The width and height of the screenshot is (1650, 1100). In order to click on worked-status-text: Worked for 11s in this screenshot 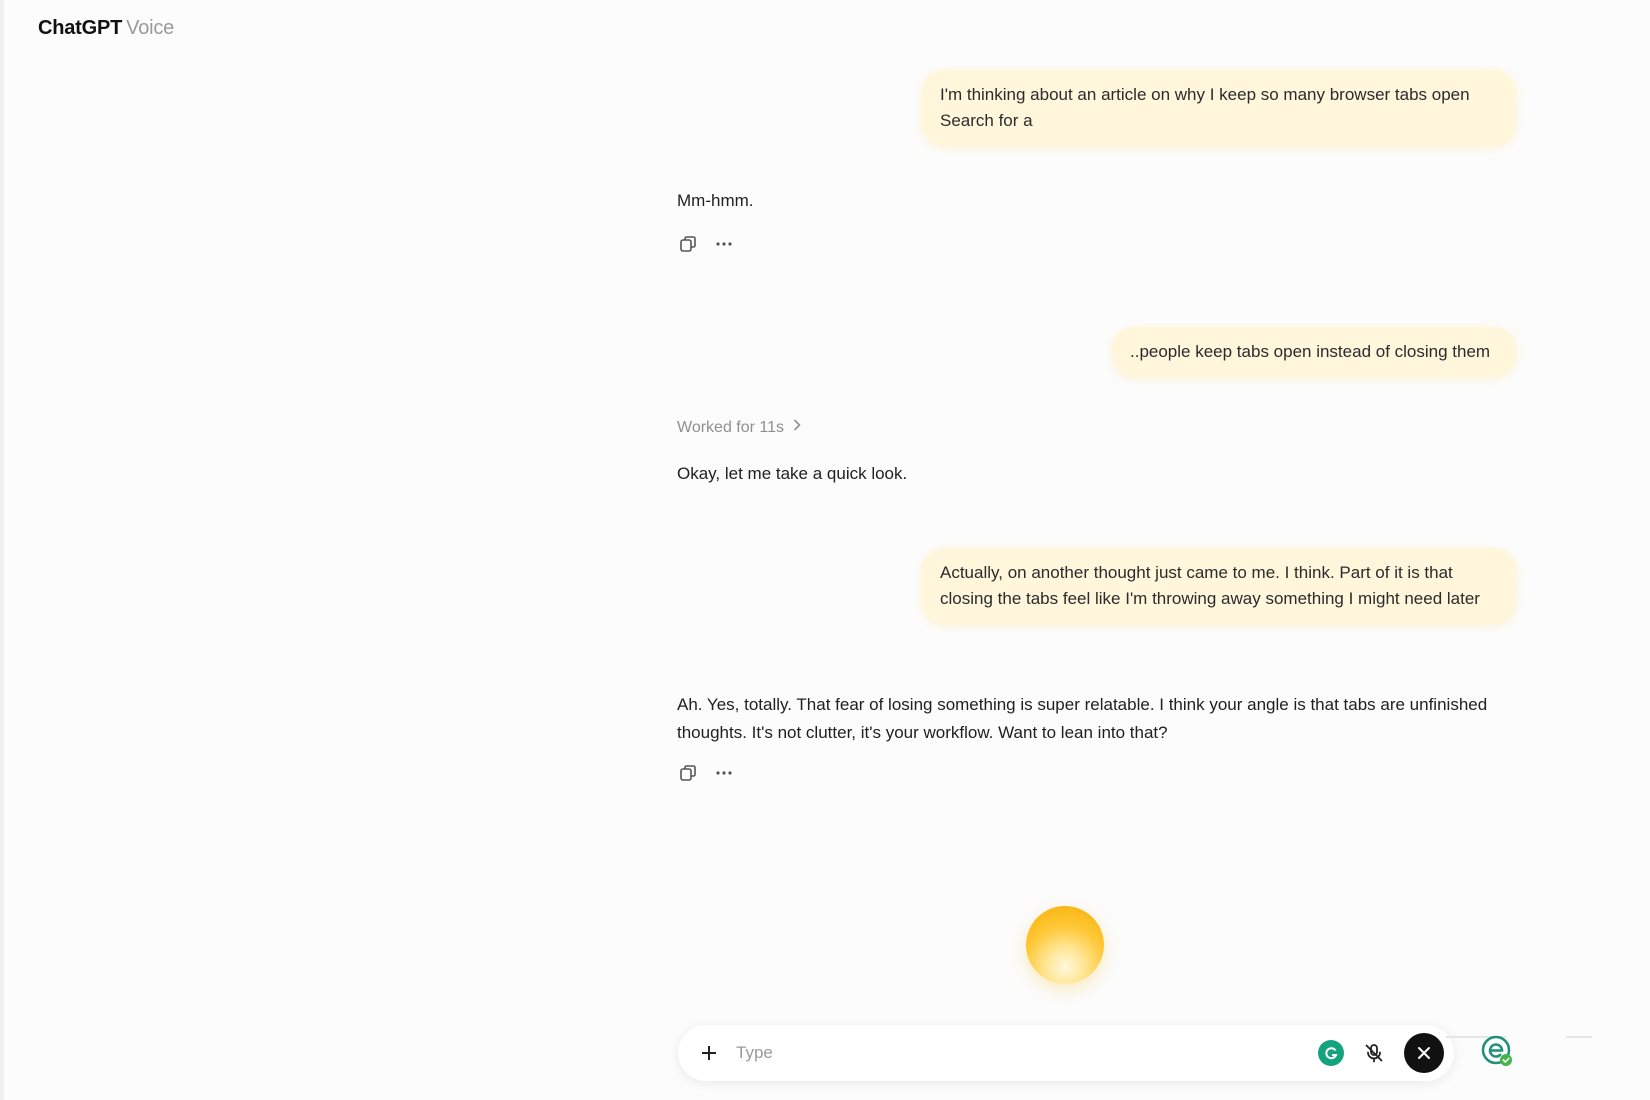, I will do `click(731, 427)`.